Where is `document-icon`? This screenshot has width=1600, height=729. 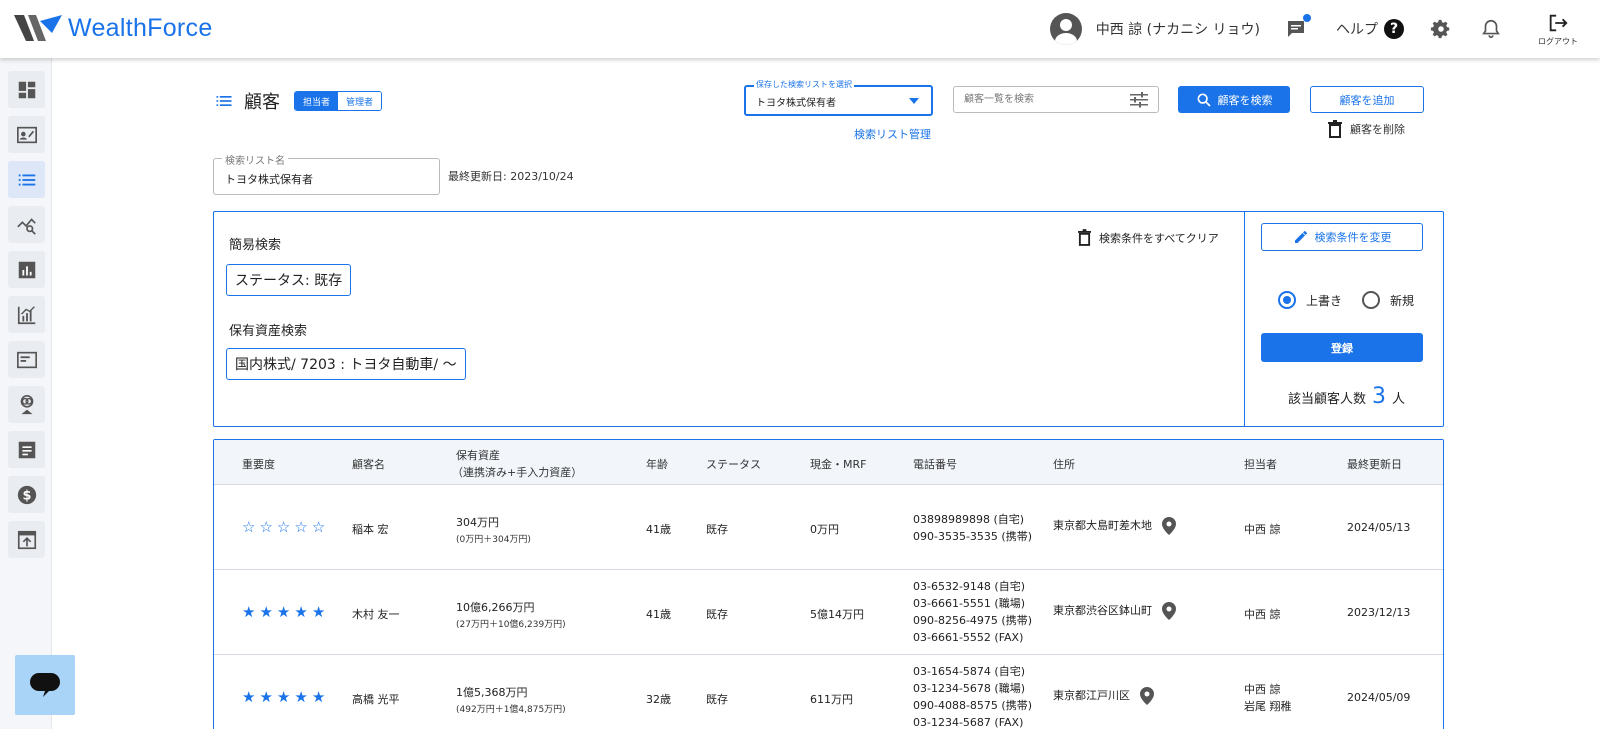 document-icon is located at coordinates (26, 449).